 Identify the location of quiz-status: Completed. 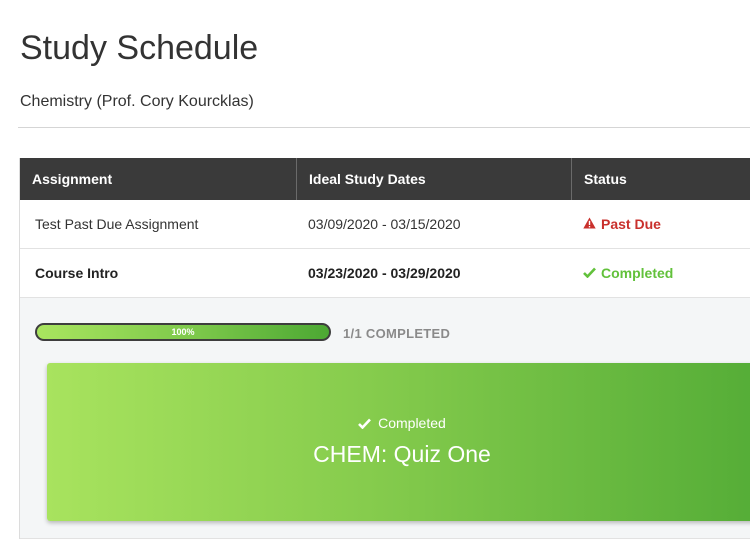
(398, 423).